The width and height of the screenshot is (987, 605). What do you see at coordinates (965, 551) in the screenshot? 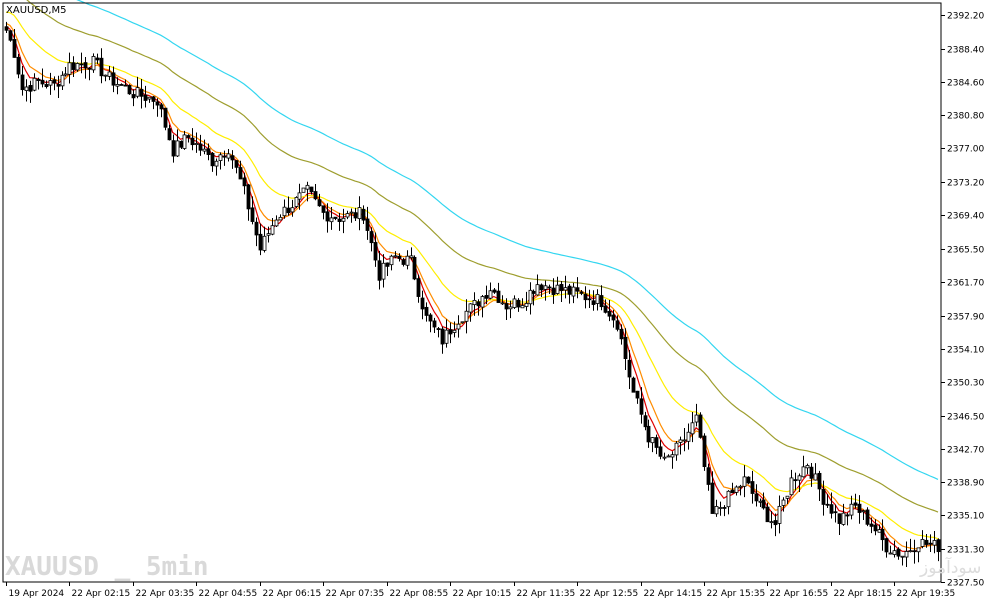
I see `y-tick-label: 2331.30` at bounding box center [965, 551].